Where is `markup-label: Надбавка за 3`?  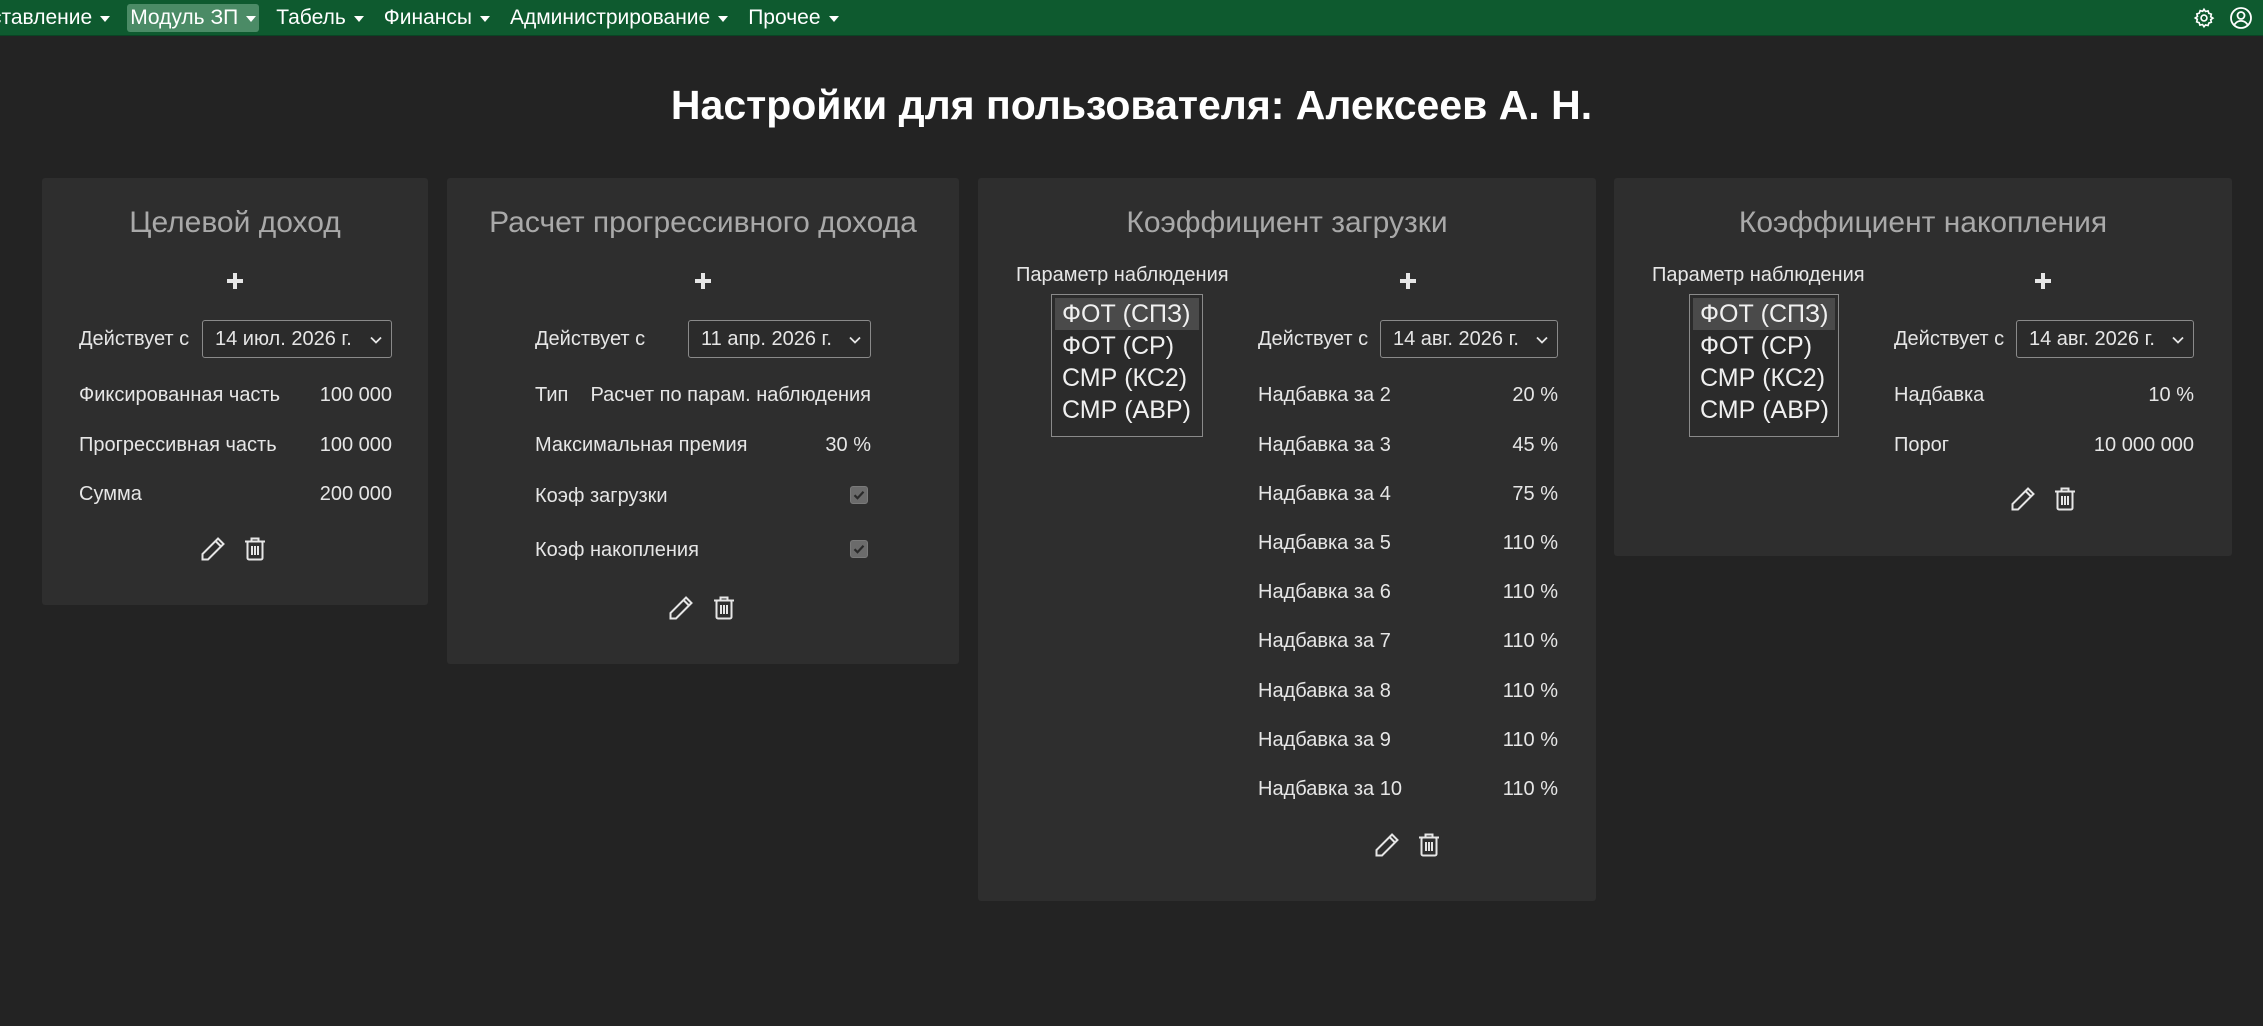 markup-label: Надбавка за 3 is located at coordinates (1324, 445).